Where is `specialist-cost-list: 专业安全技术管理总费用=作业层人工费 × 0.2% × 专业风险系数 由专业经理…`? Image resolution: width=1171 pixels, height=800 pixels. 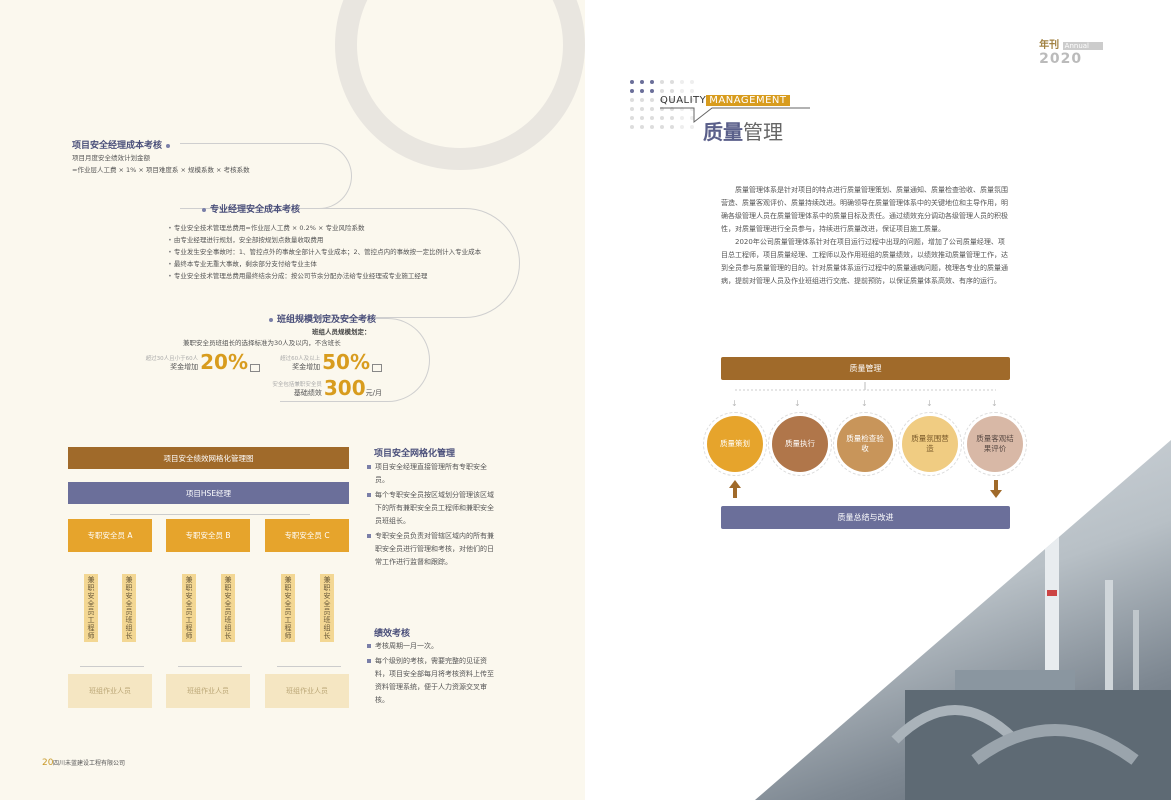 specialist-cost-list: 专业安全技术管理总费用=作业层人工费 × 0.2% × 专业风险系数 由专业经理… is located at coordinates (333, 252).